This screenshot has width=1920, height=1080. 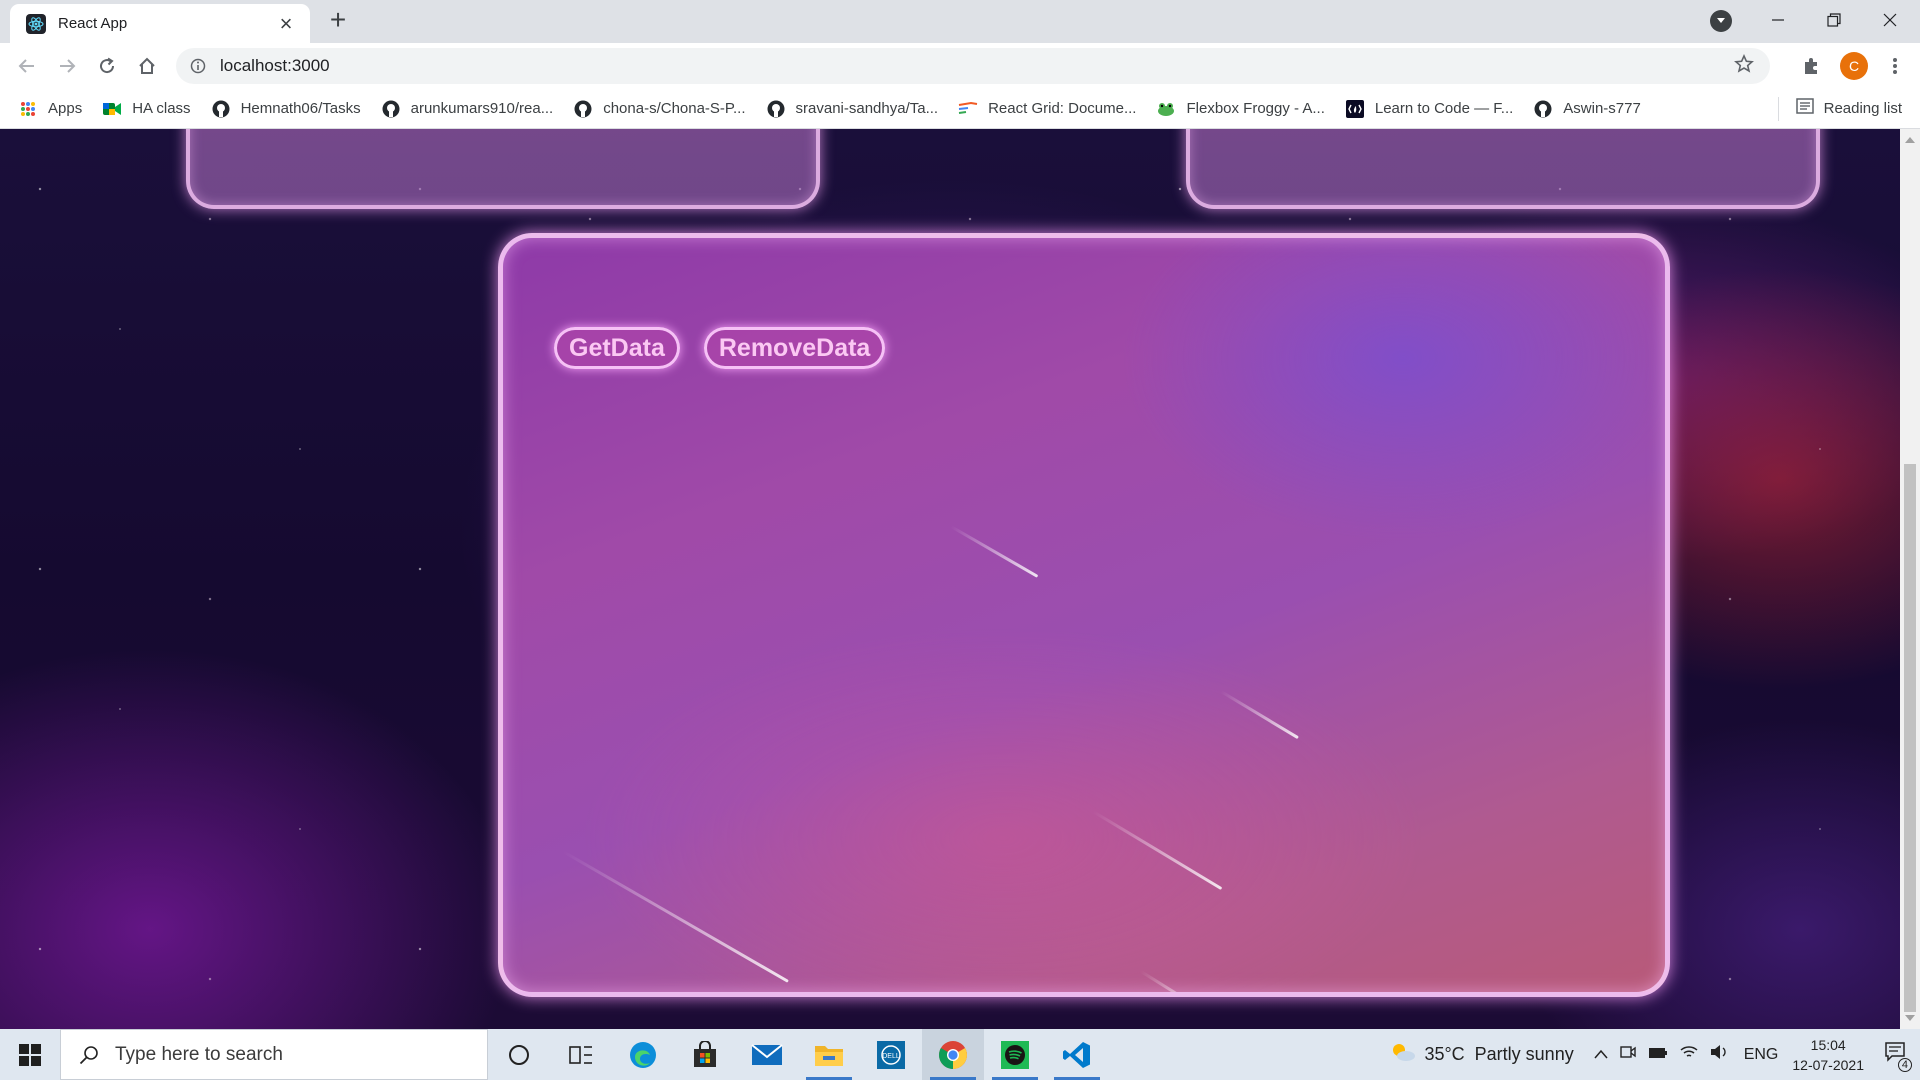 What do you see at coordinates (67, 66) in the screenshot?
I see `forward-arrow-icon` at bounding box center [67, 66].